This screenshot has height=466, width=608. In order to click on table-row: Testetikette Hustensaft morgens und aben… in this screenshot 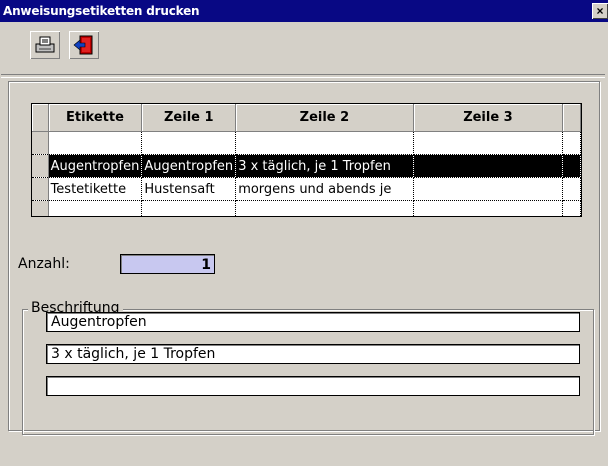, I will do `click(306, 189)`.